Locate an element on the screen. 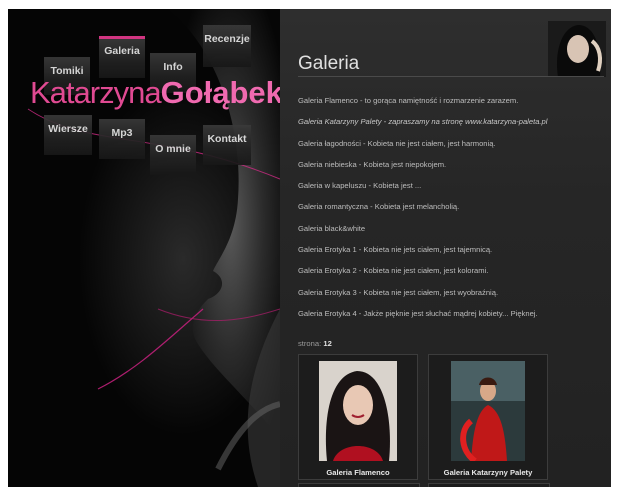 The height and width of the screenshot is (496, 619). pager-page-number: 12 is located at coordinates (327, 343).